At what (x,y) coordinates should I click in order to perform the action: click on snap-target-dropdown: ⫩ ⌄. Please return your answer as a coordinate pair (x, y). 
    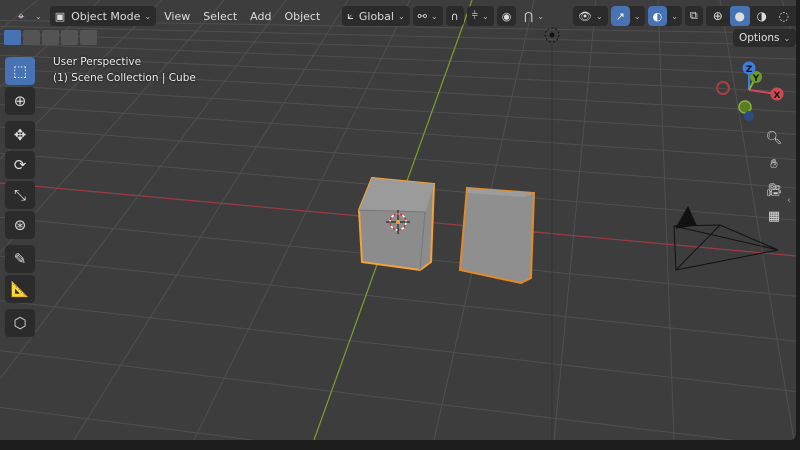
    Looking at the image, I should click on (480, 16).